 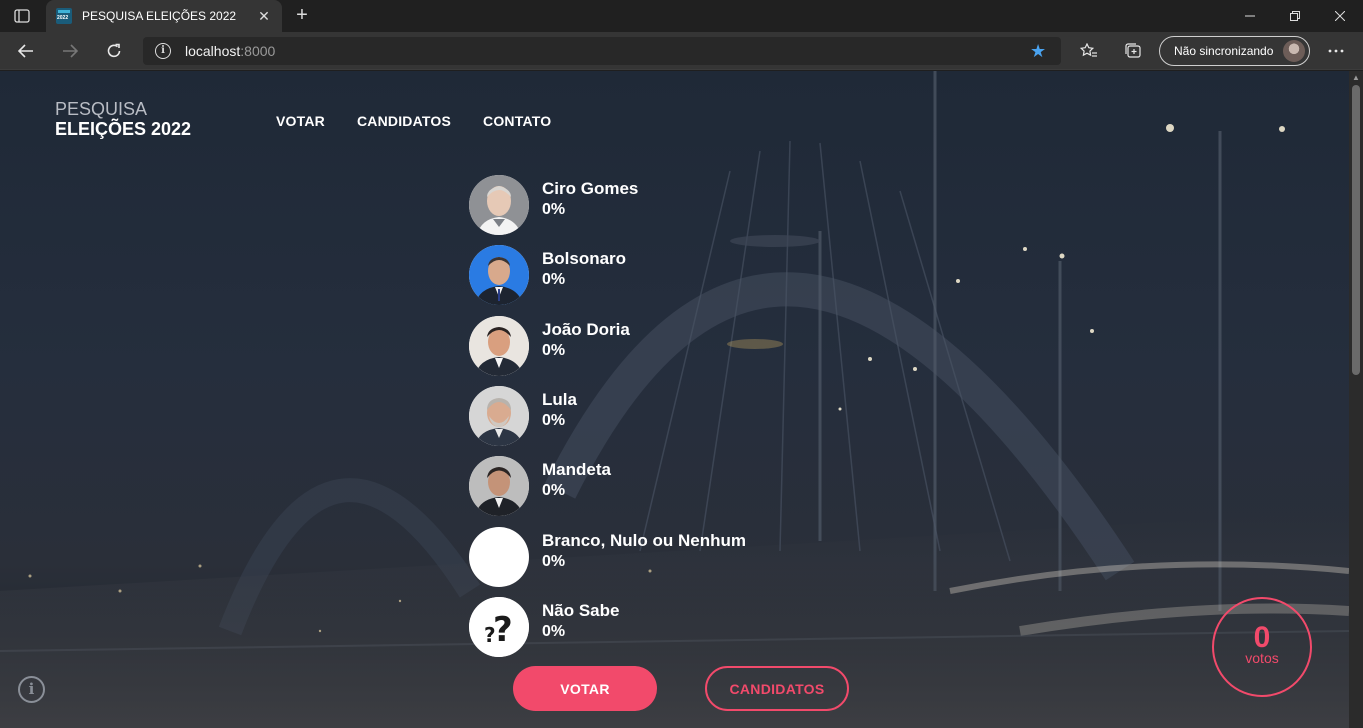 I want to click on scrollbar-thumb, so click(x=1356, y=230).